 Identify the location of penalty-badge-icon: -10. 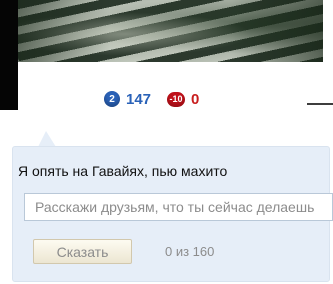
(176, 99).